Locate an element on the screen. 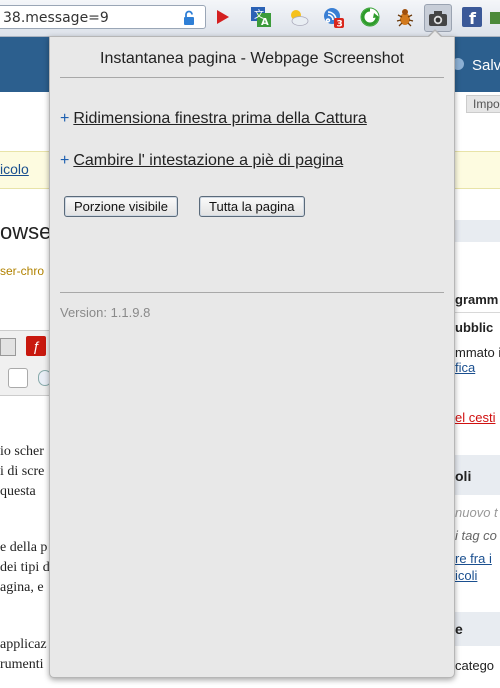  translate-icon: 文 A is located at coordinates (261, 17).